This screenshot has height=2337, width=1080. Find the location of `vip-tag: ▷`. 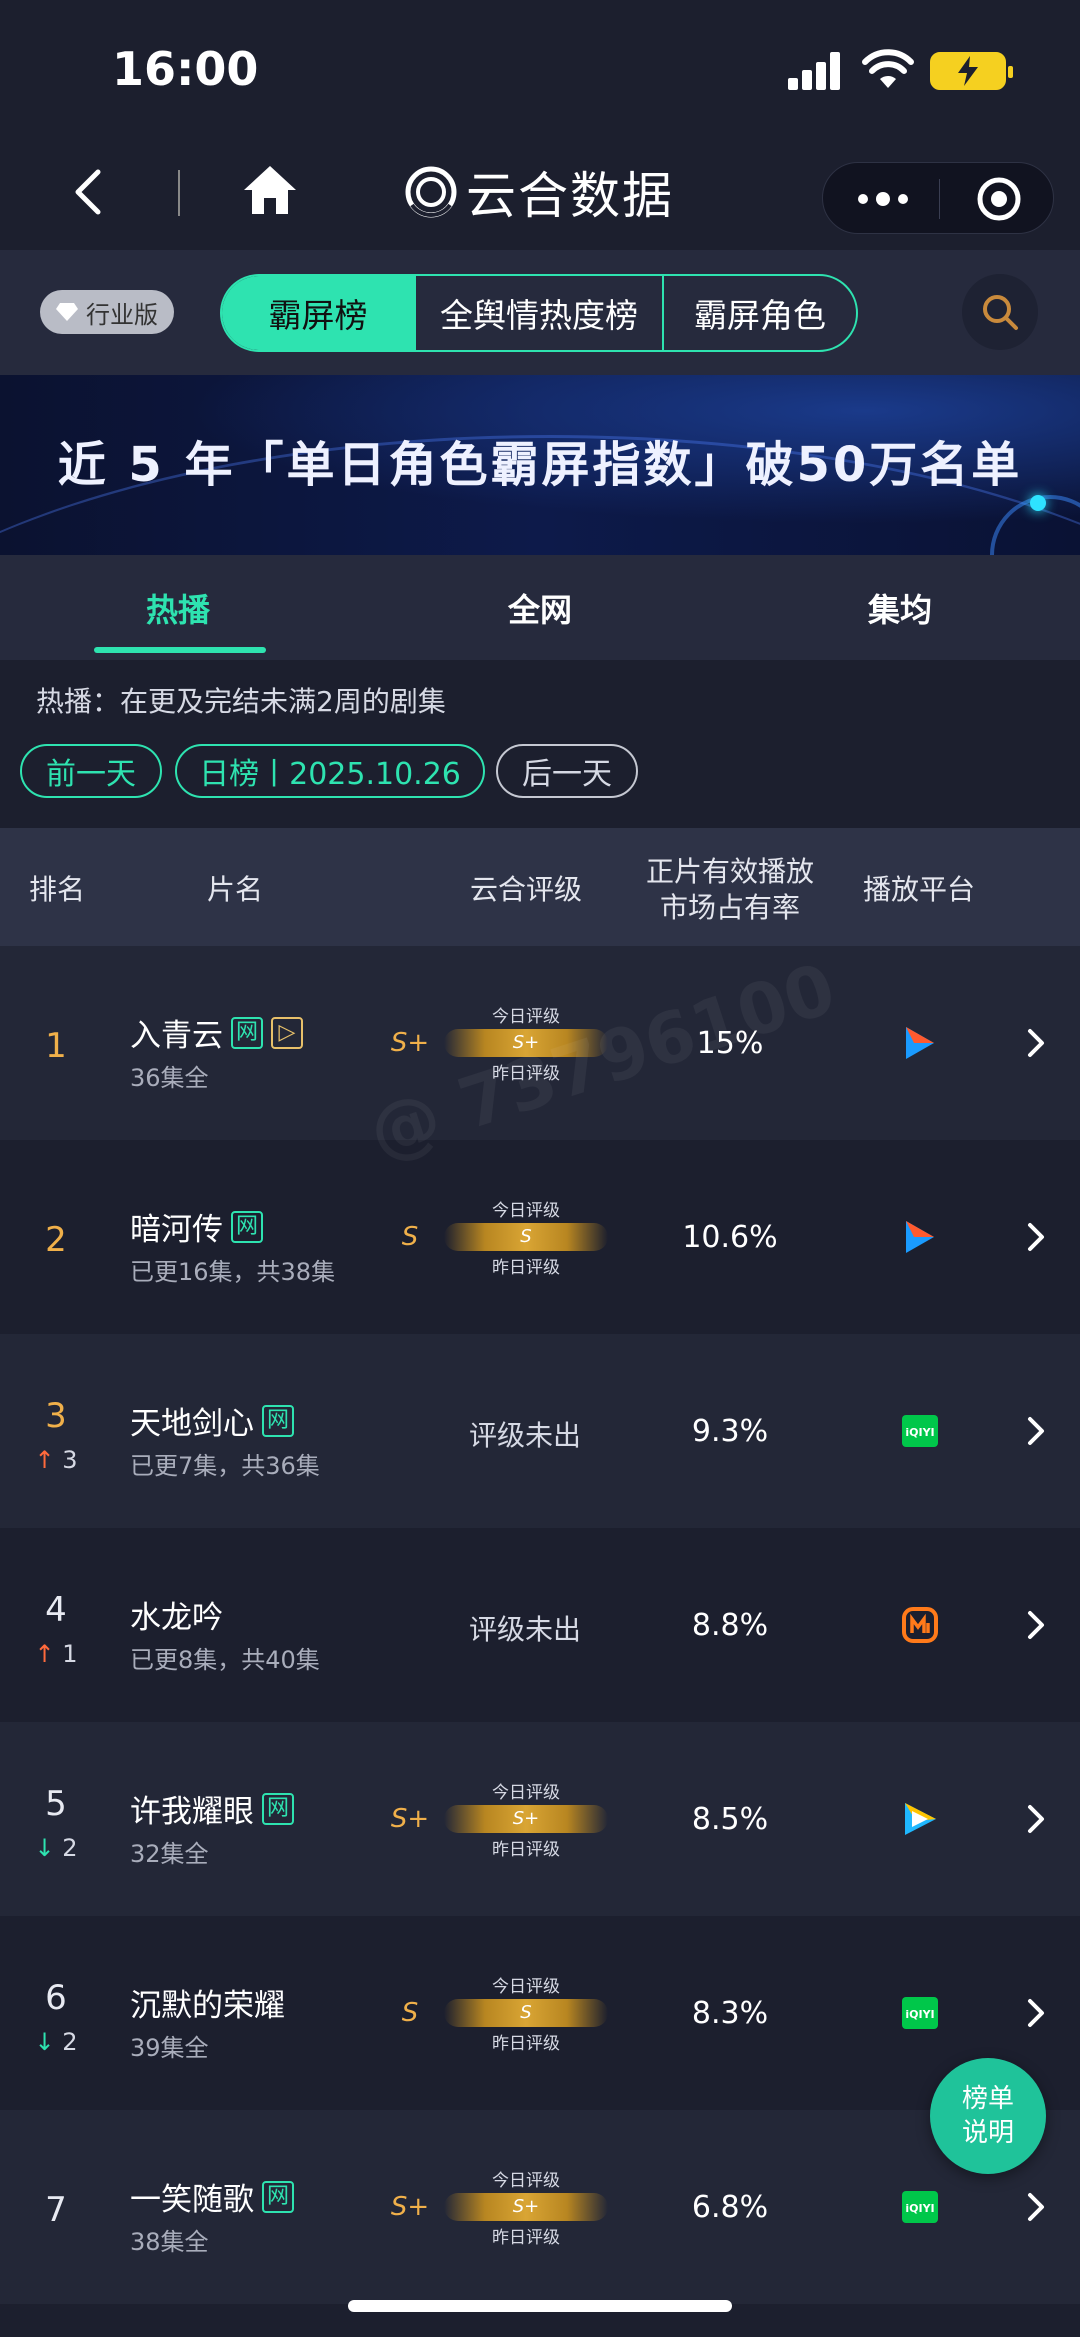

vip-tag: ▷ is located at coordinates (287, 1032).